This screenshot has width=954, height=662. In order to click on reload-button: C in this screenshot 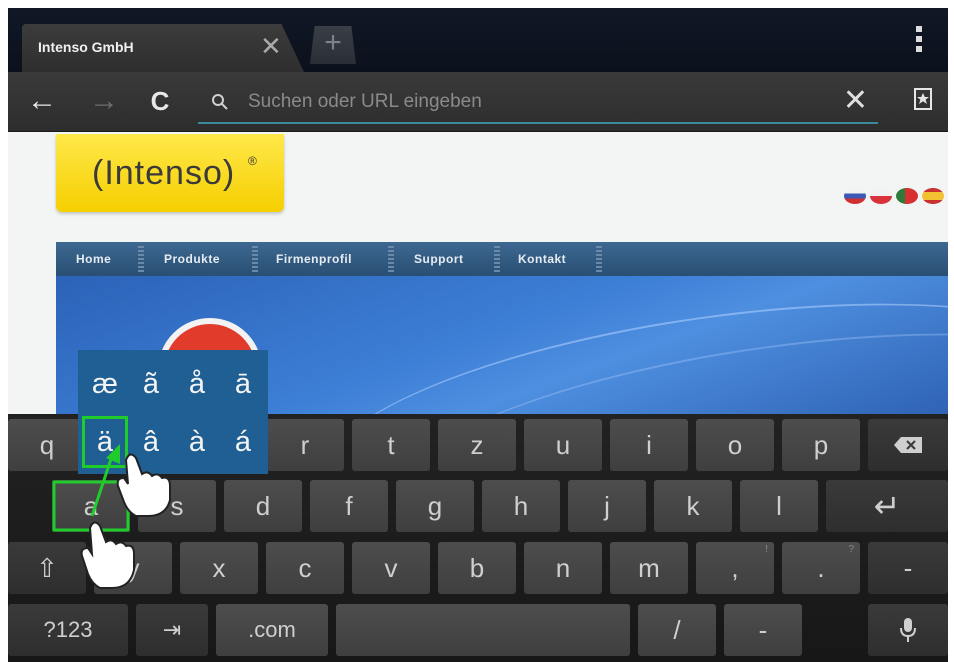, I will do `click(160, 102)`.